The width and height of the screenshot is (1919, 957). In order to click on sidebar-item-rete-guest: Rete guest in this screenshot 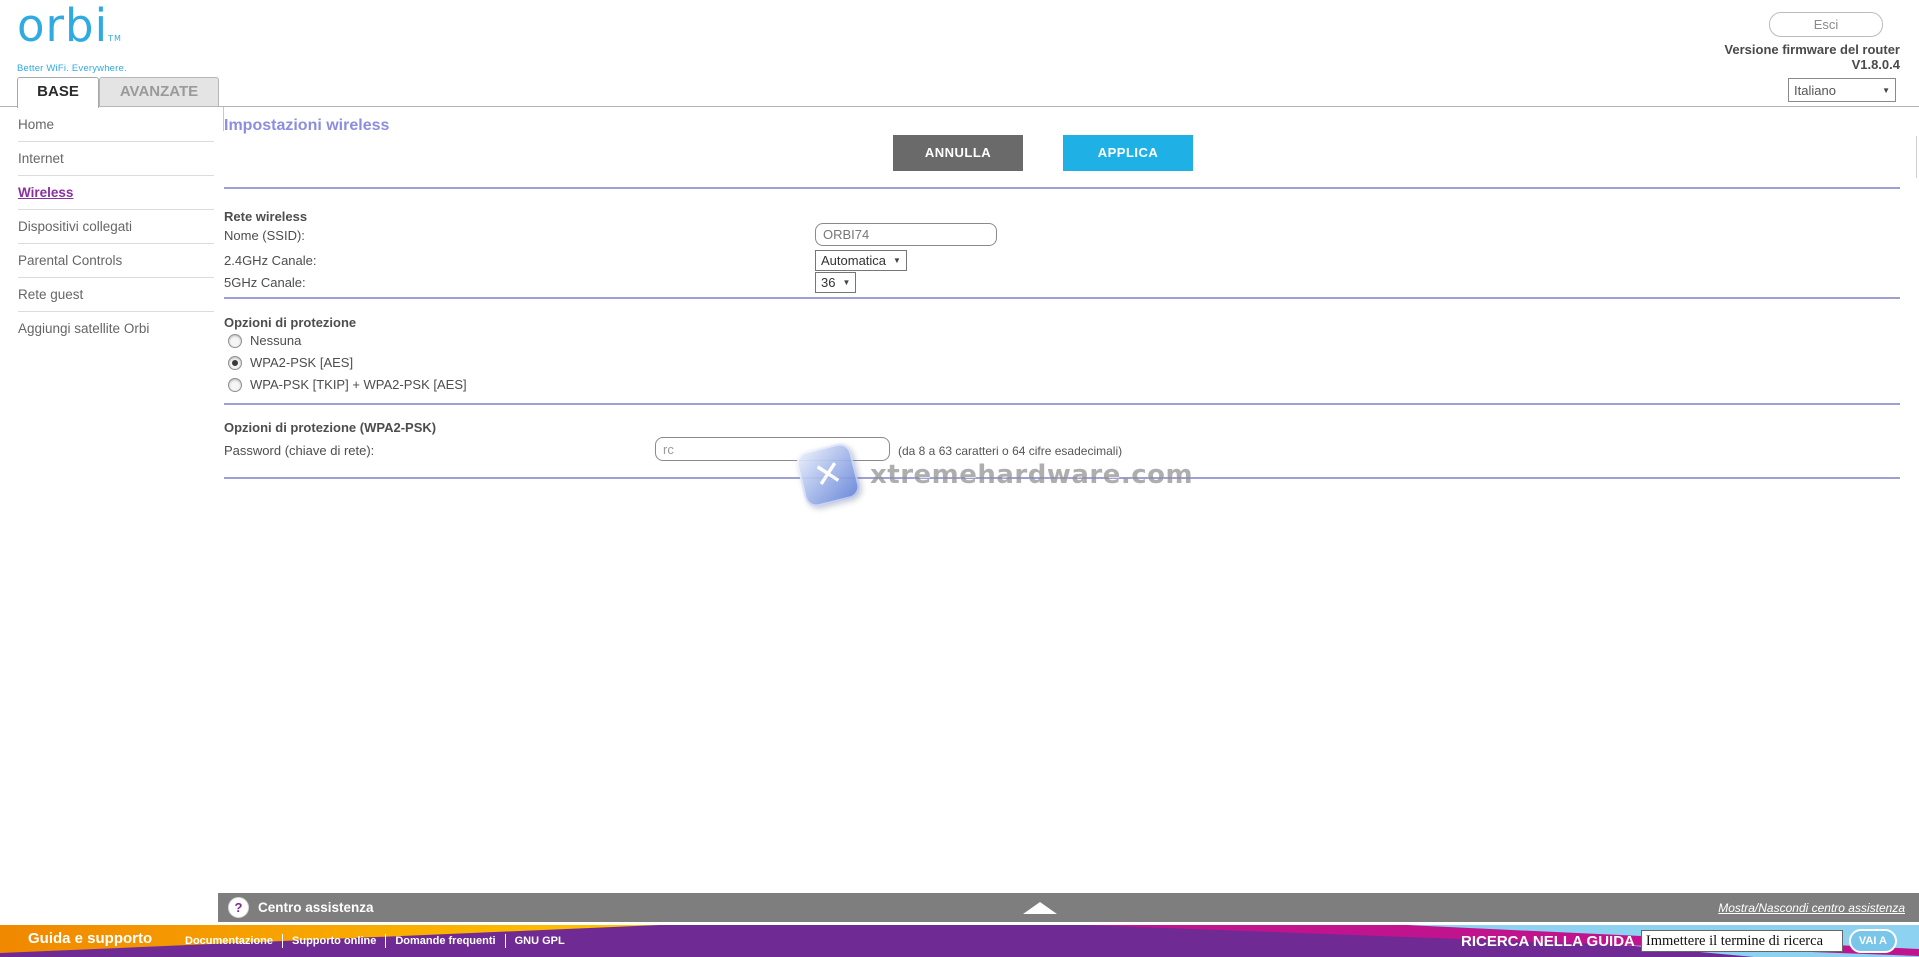, I will do `click(116, 295)`.